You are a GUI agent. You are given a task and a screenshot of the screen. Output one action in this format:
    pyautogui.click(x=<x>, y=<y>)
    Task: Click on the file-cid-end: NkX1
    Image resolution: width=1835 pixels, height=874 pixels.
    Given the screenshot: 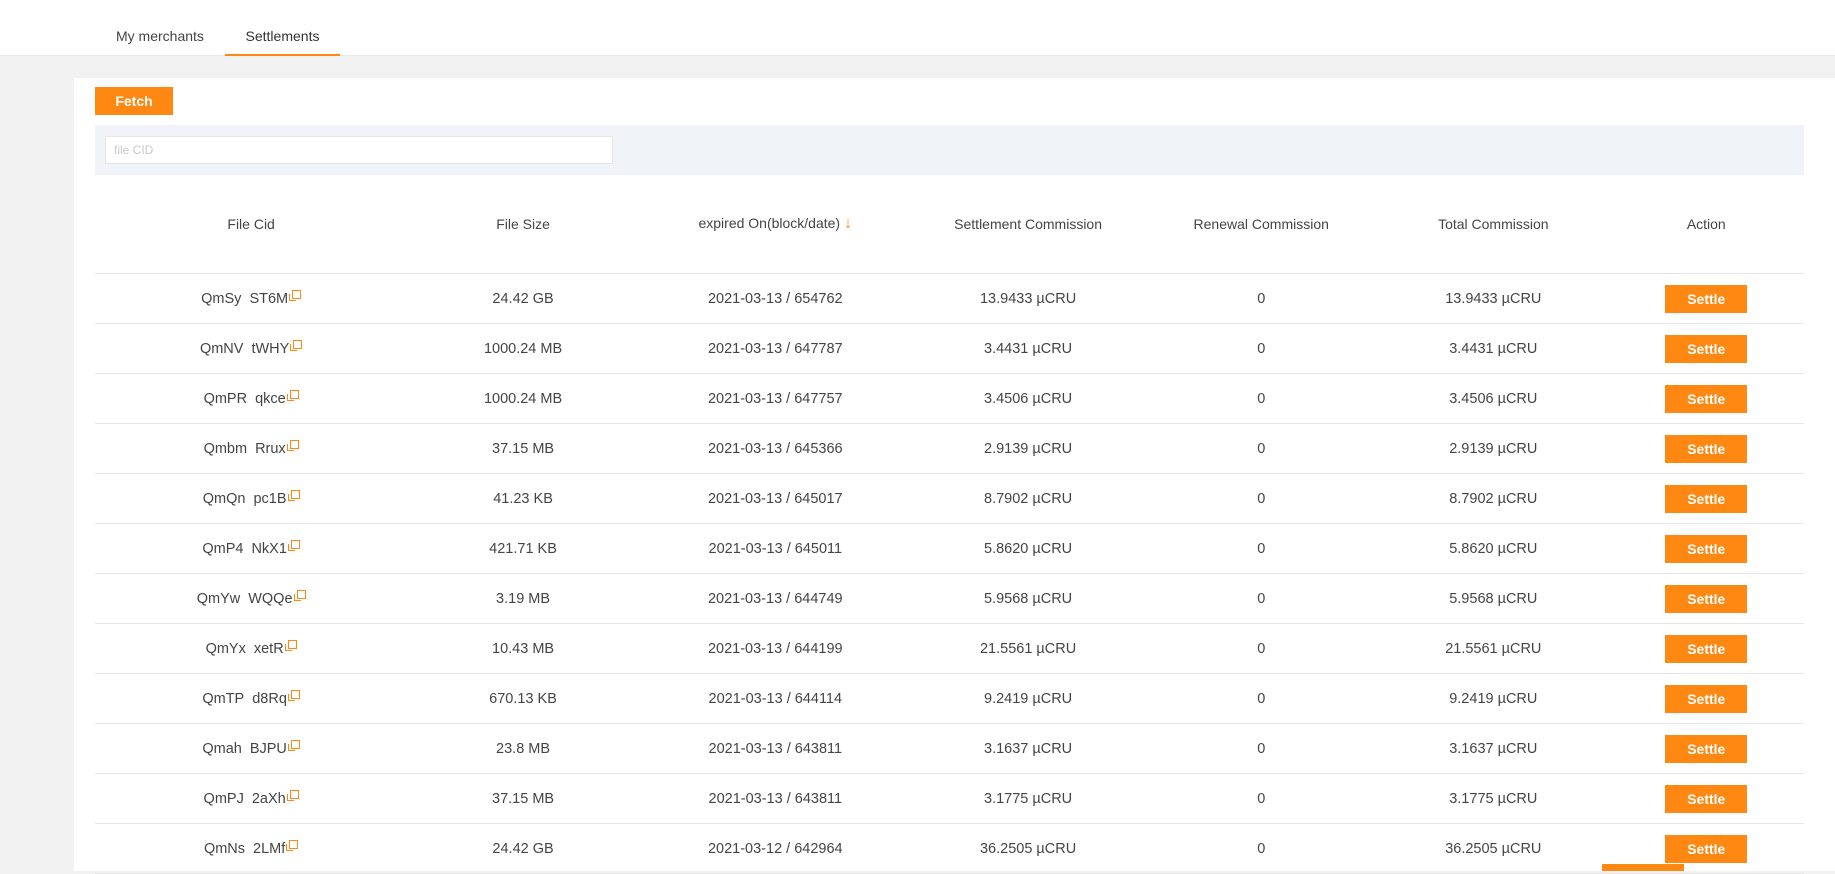 What is the action you would take?
    pyautogui.click(x=269, y=548)
    